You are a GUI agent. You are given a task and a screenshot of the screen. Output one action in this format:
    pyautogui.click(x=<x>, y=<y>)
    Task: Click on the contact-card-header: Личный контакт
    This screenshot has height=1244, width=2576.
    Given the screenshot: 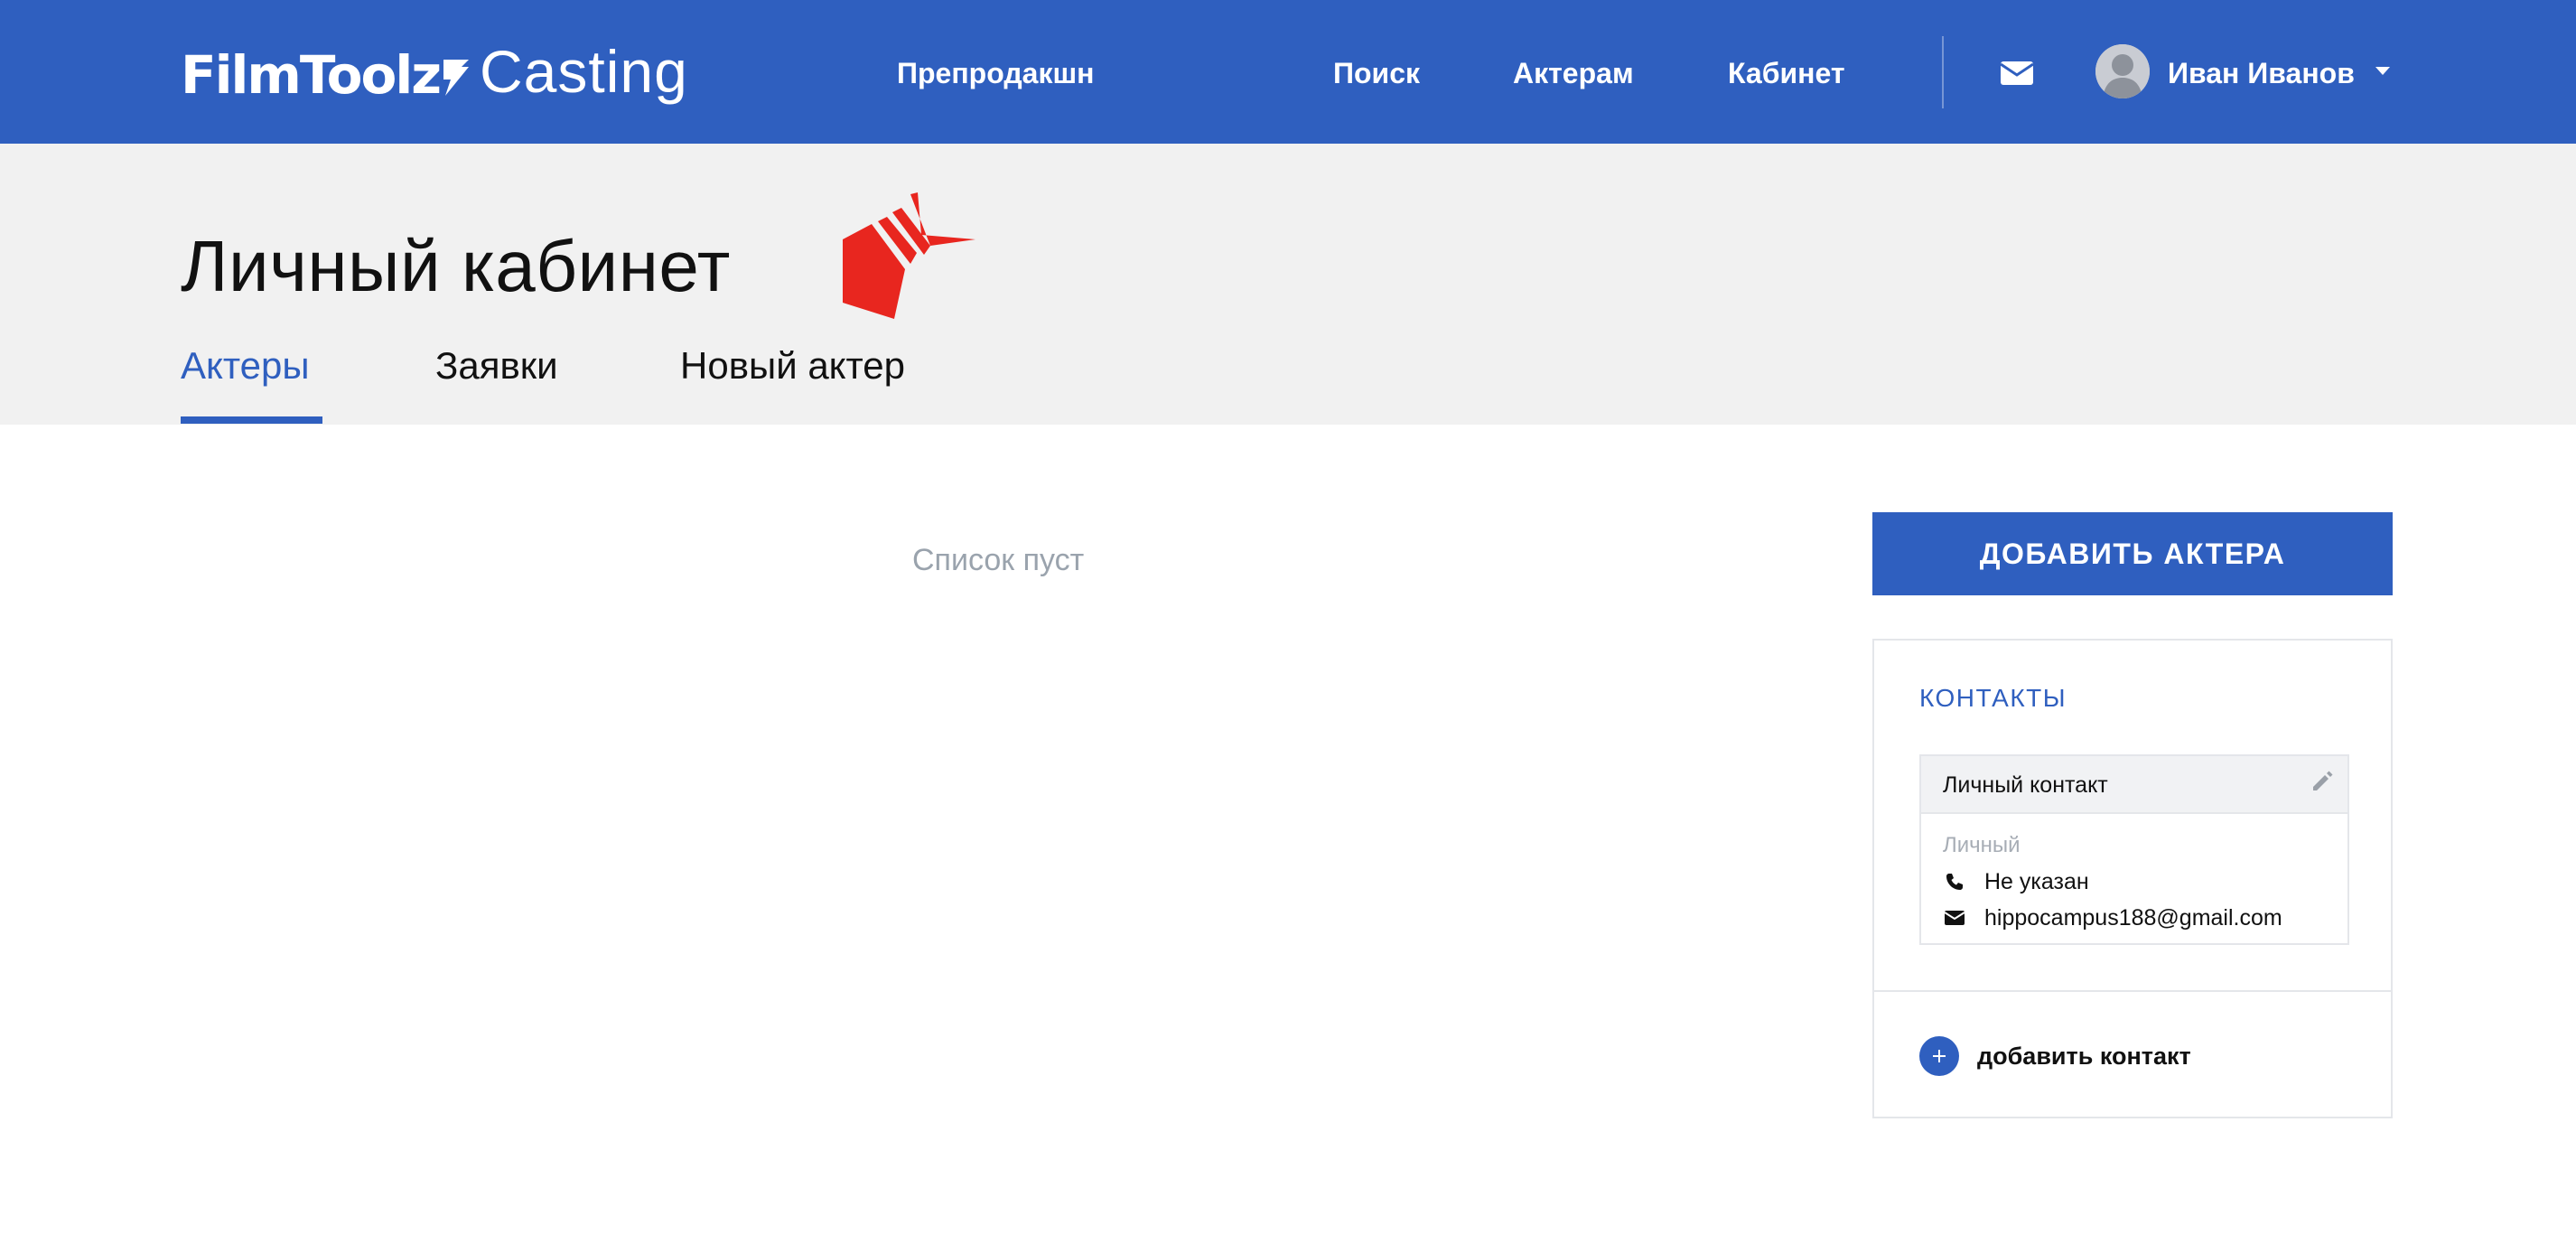 What is the action you would take?
    pyautogui.click(x=2134, y=785)
    